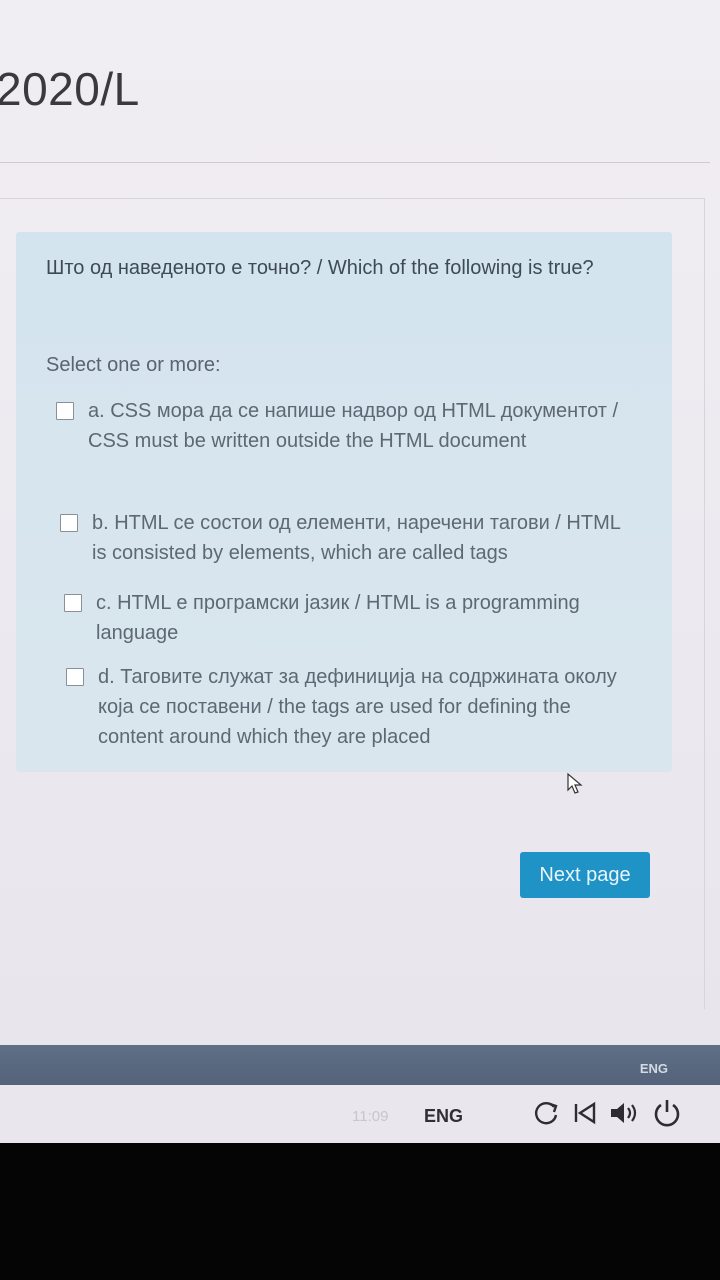 The height and width of the screenshot is (1280, 720). I want to click on volume-icon, so click(625, 1115).